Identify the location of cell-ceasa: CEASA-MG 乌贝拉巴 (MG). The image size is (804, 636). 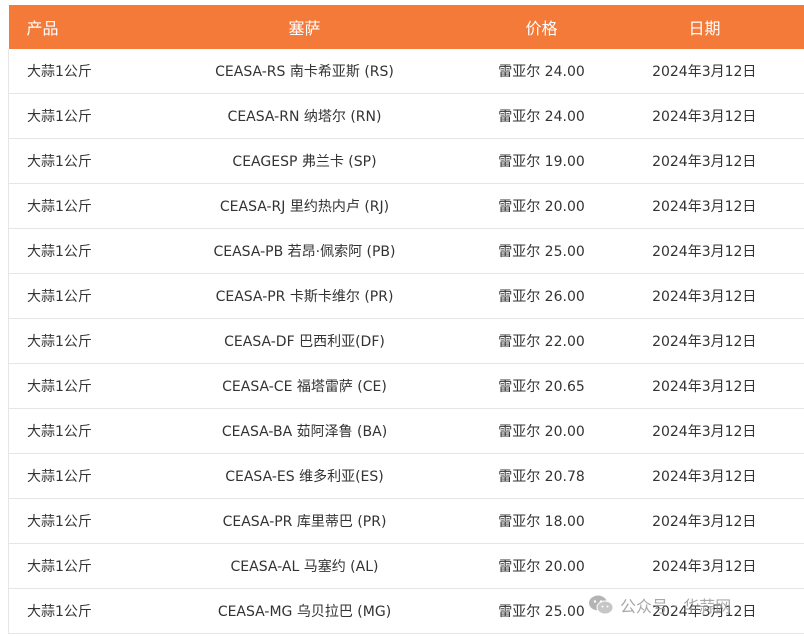
(304, 611).